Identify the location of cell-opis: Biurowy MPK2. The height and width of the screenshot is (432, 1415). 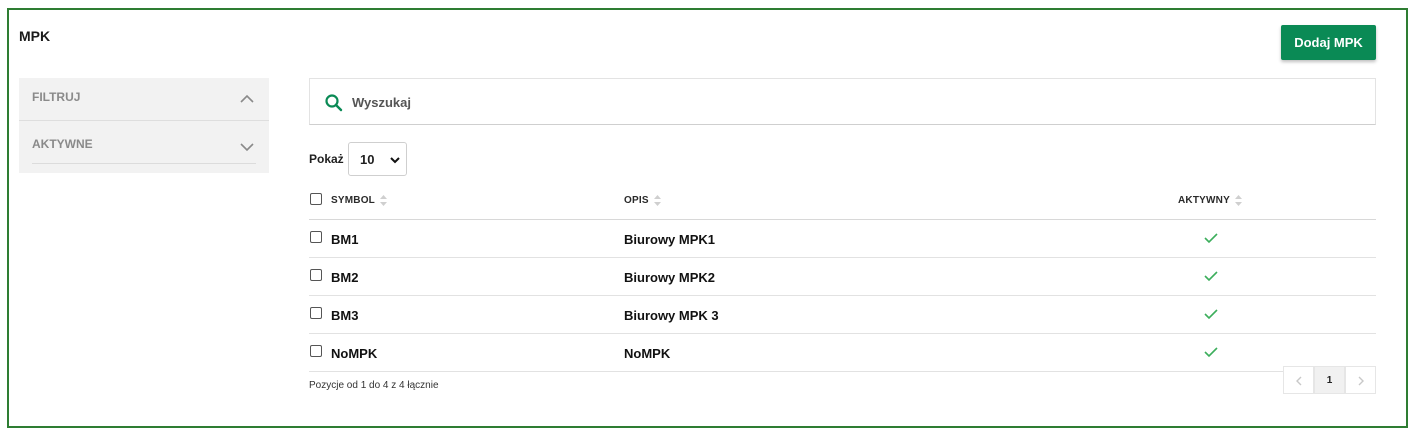
(670, 277).